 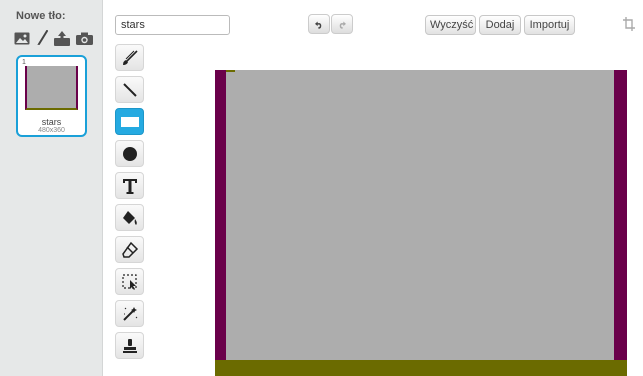 What do you see at coordinates (24, 62) in the screenshot?
I see `backdrop-index: 1` at bounding box center [24, 62].